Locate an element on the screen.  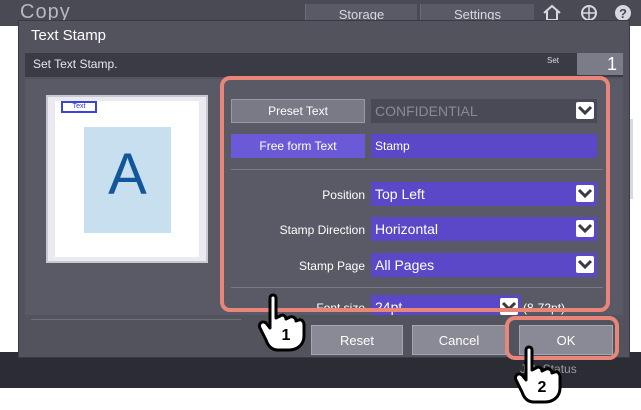
reset-button: Reset is located at coordinates (357, 340).